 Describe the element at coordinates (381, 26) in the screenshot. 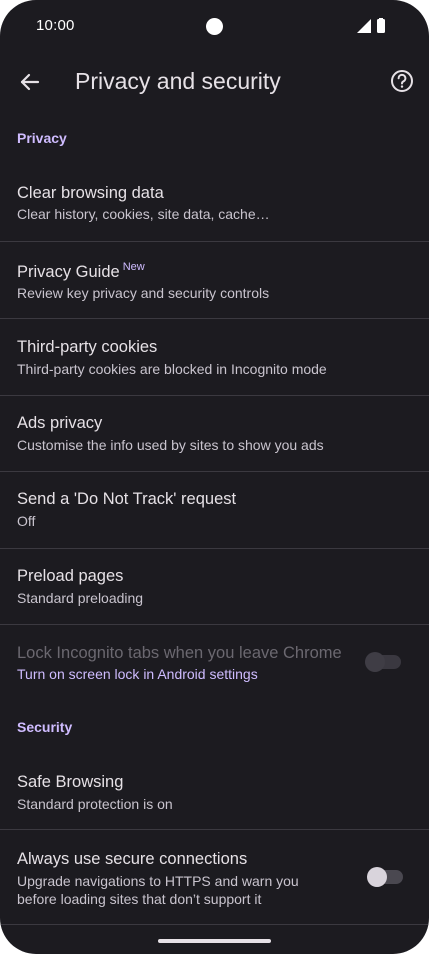

I see `battery-icon` at that location.